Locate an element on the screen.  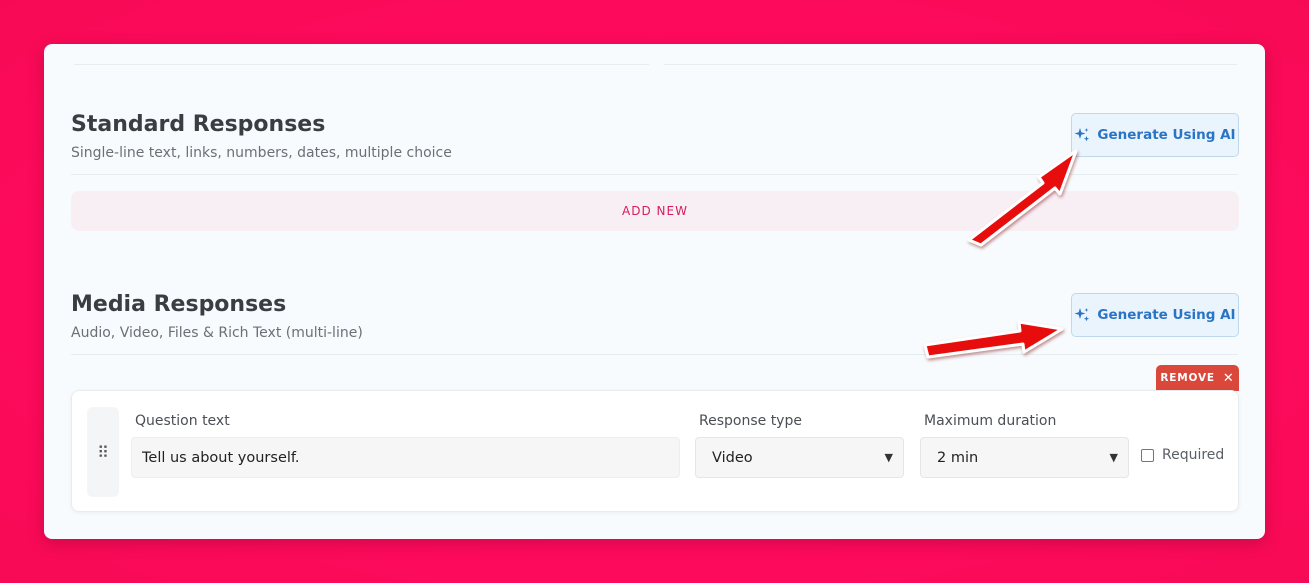
question-text-input is located at coordinates (405, 457).